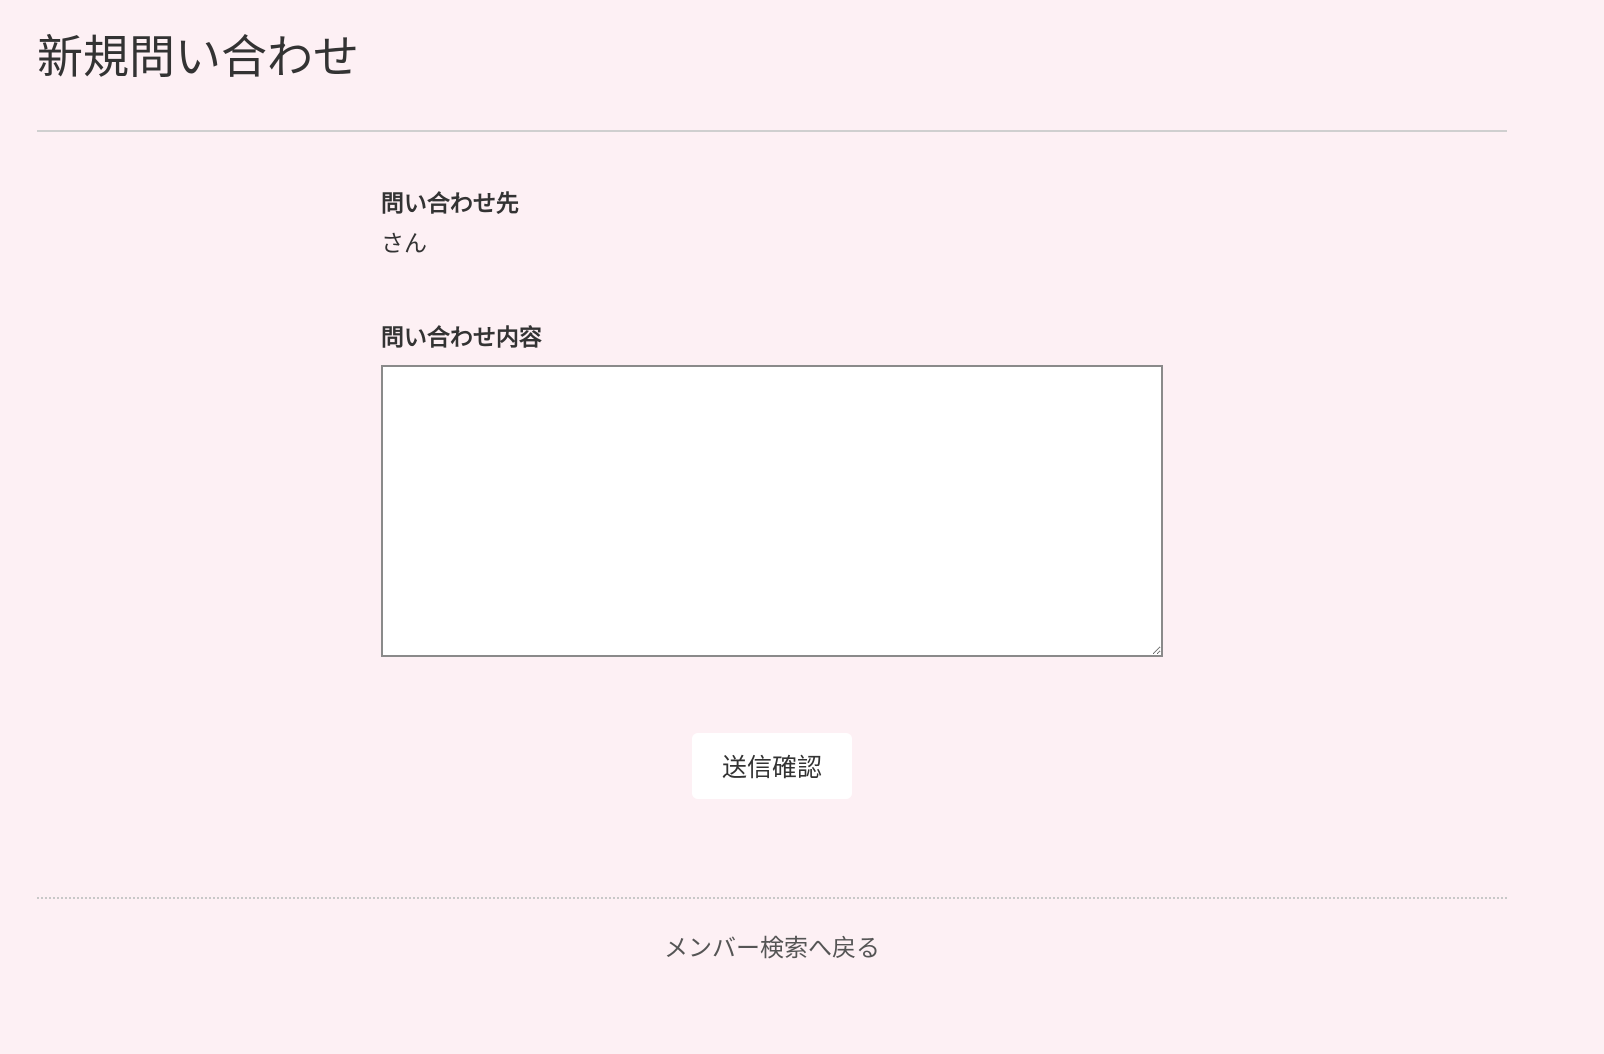 This screenshot has width=1604, height=1054. I want to click on content-label: 問い合わせ内容, so click(461, 337).